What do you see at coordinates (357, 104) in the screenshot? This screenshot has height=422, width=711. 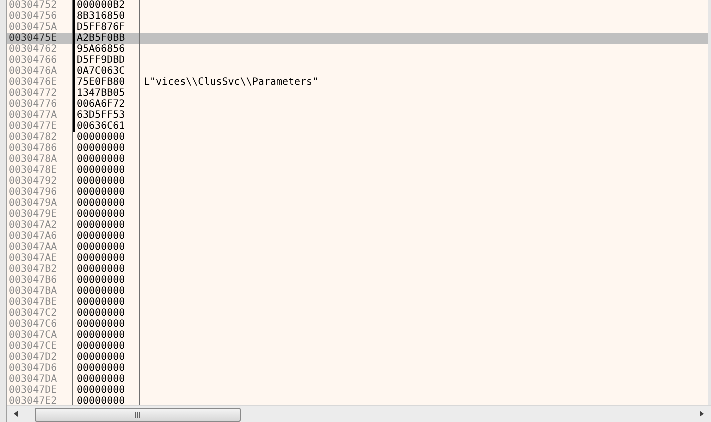 I see `stack-row: 00304776 006A6F72` at bounding box center [357, 104].